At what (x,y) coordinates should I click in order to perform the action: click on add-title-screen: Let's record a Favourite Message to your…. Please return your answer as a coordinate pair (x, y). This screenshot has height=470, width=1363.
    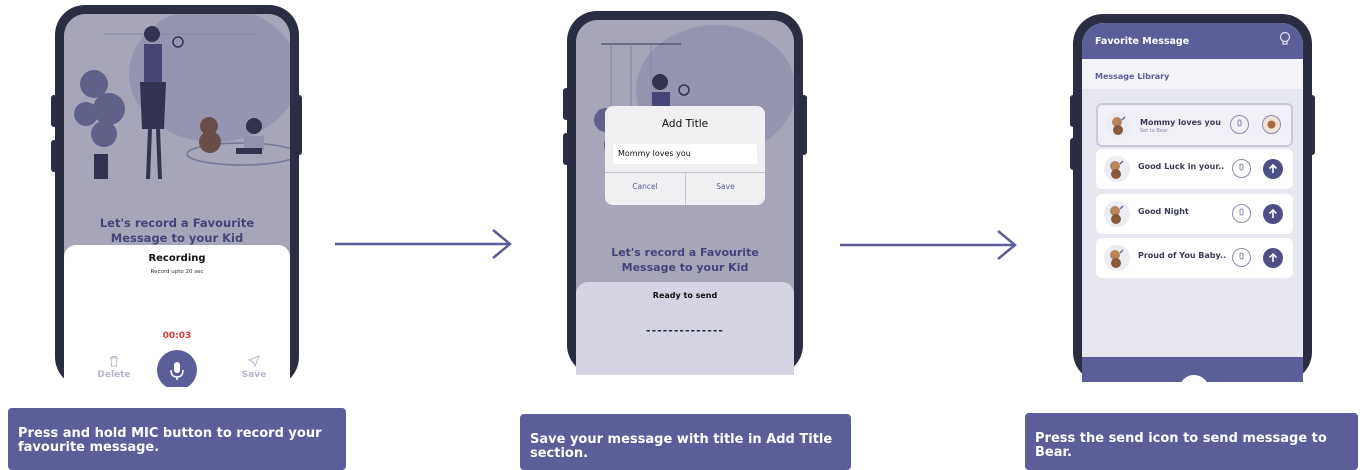
    Looking at the image, I should click on (685, 197).